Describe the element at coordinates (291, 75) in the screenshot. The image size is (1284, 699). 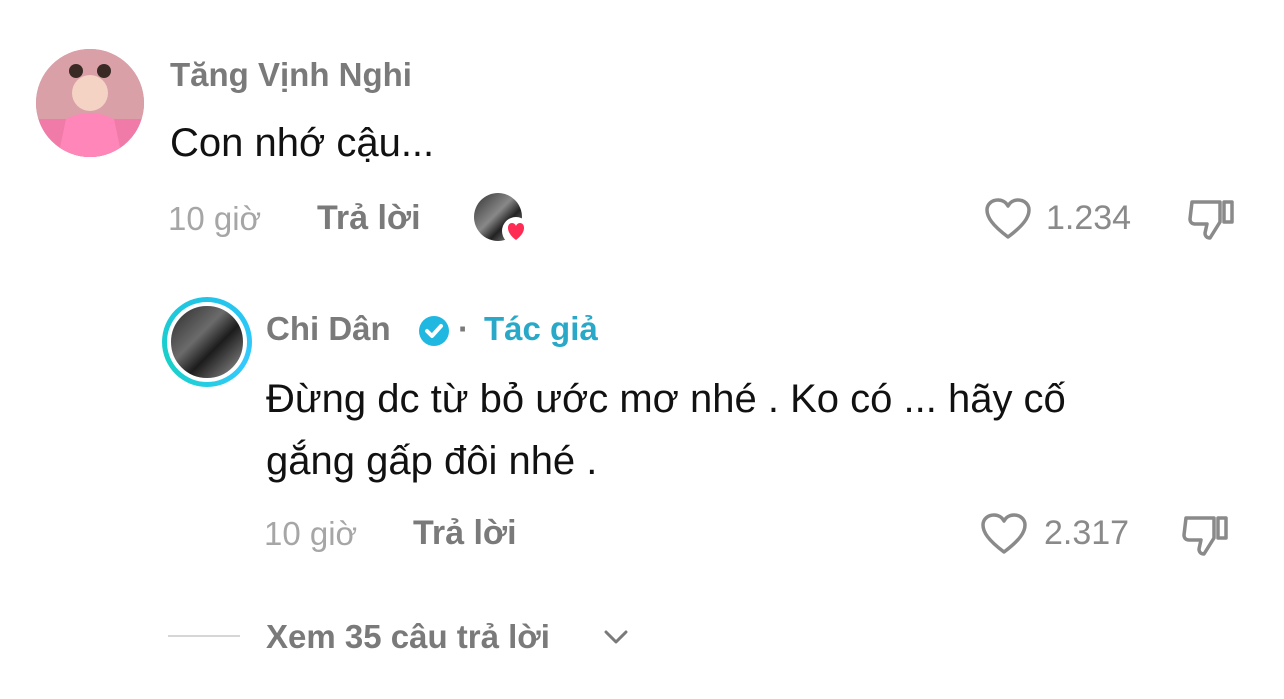
I see `commenter-username: Tăng Vịnh Nghi` at that location.